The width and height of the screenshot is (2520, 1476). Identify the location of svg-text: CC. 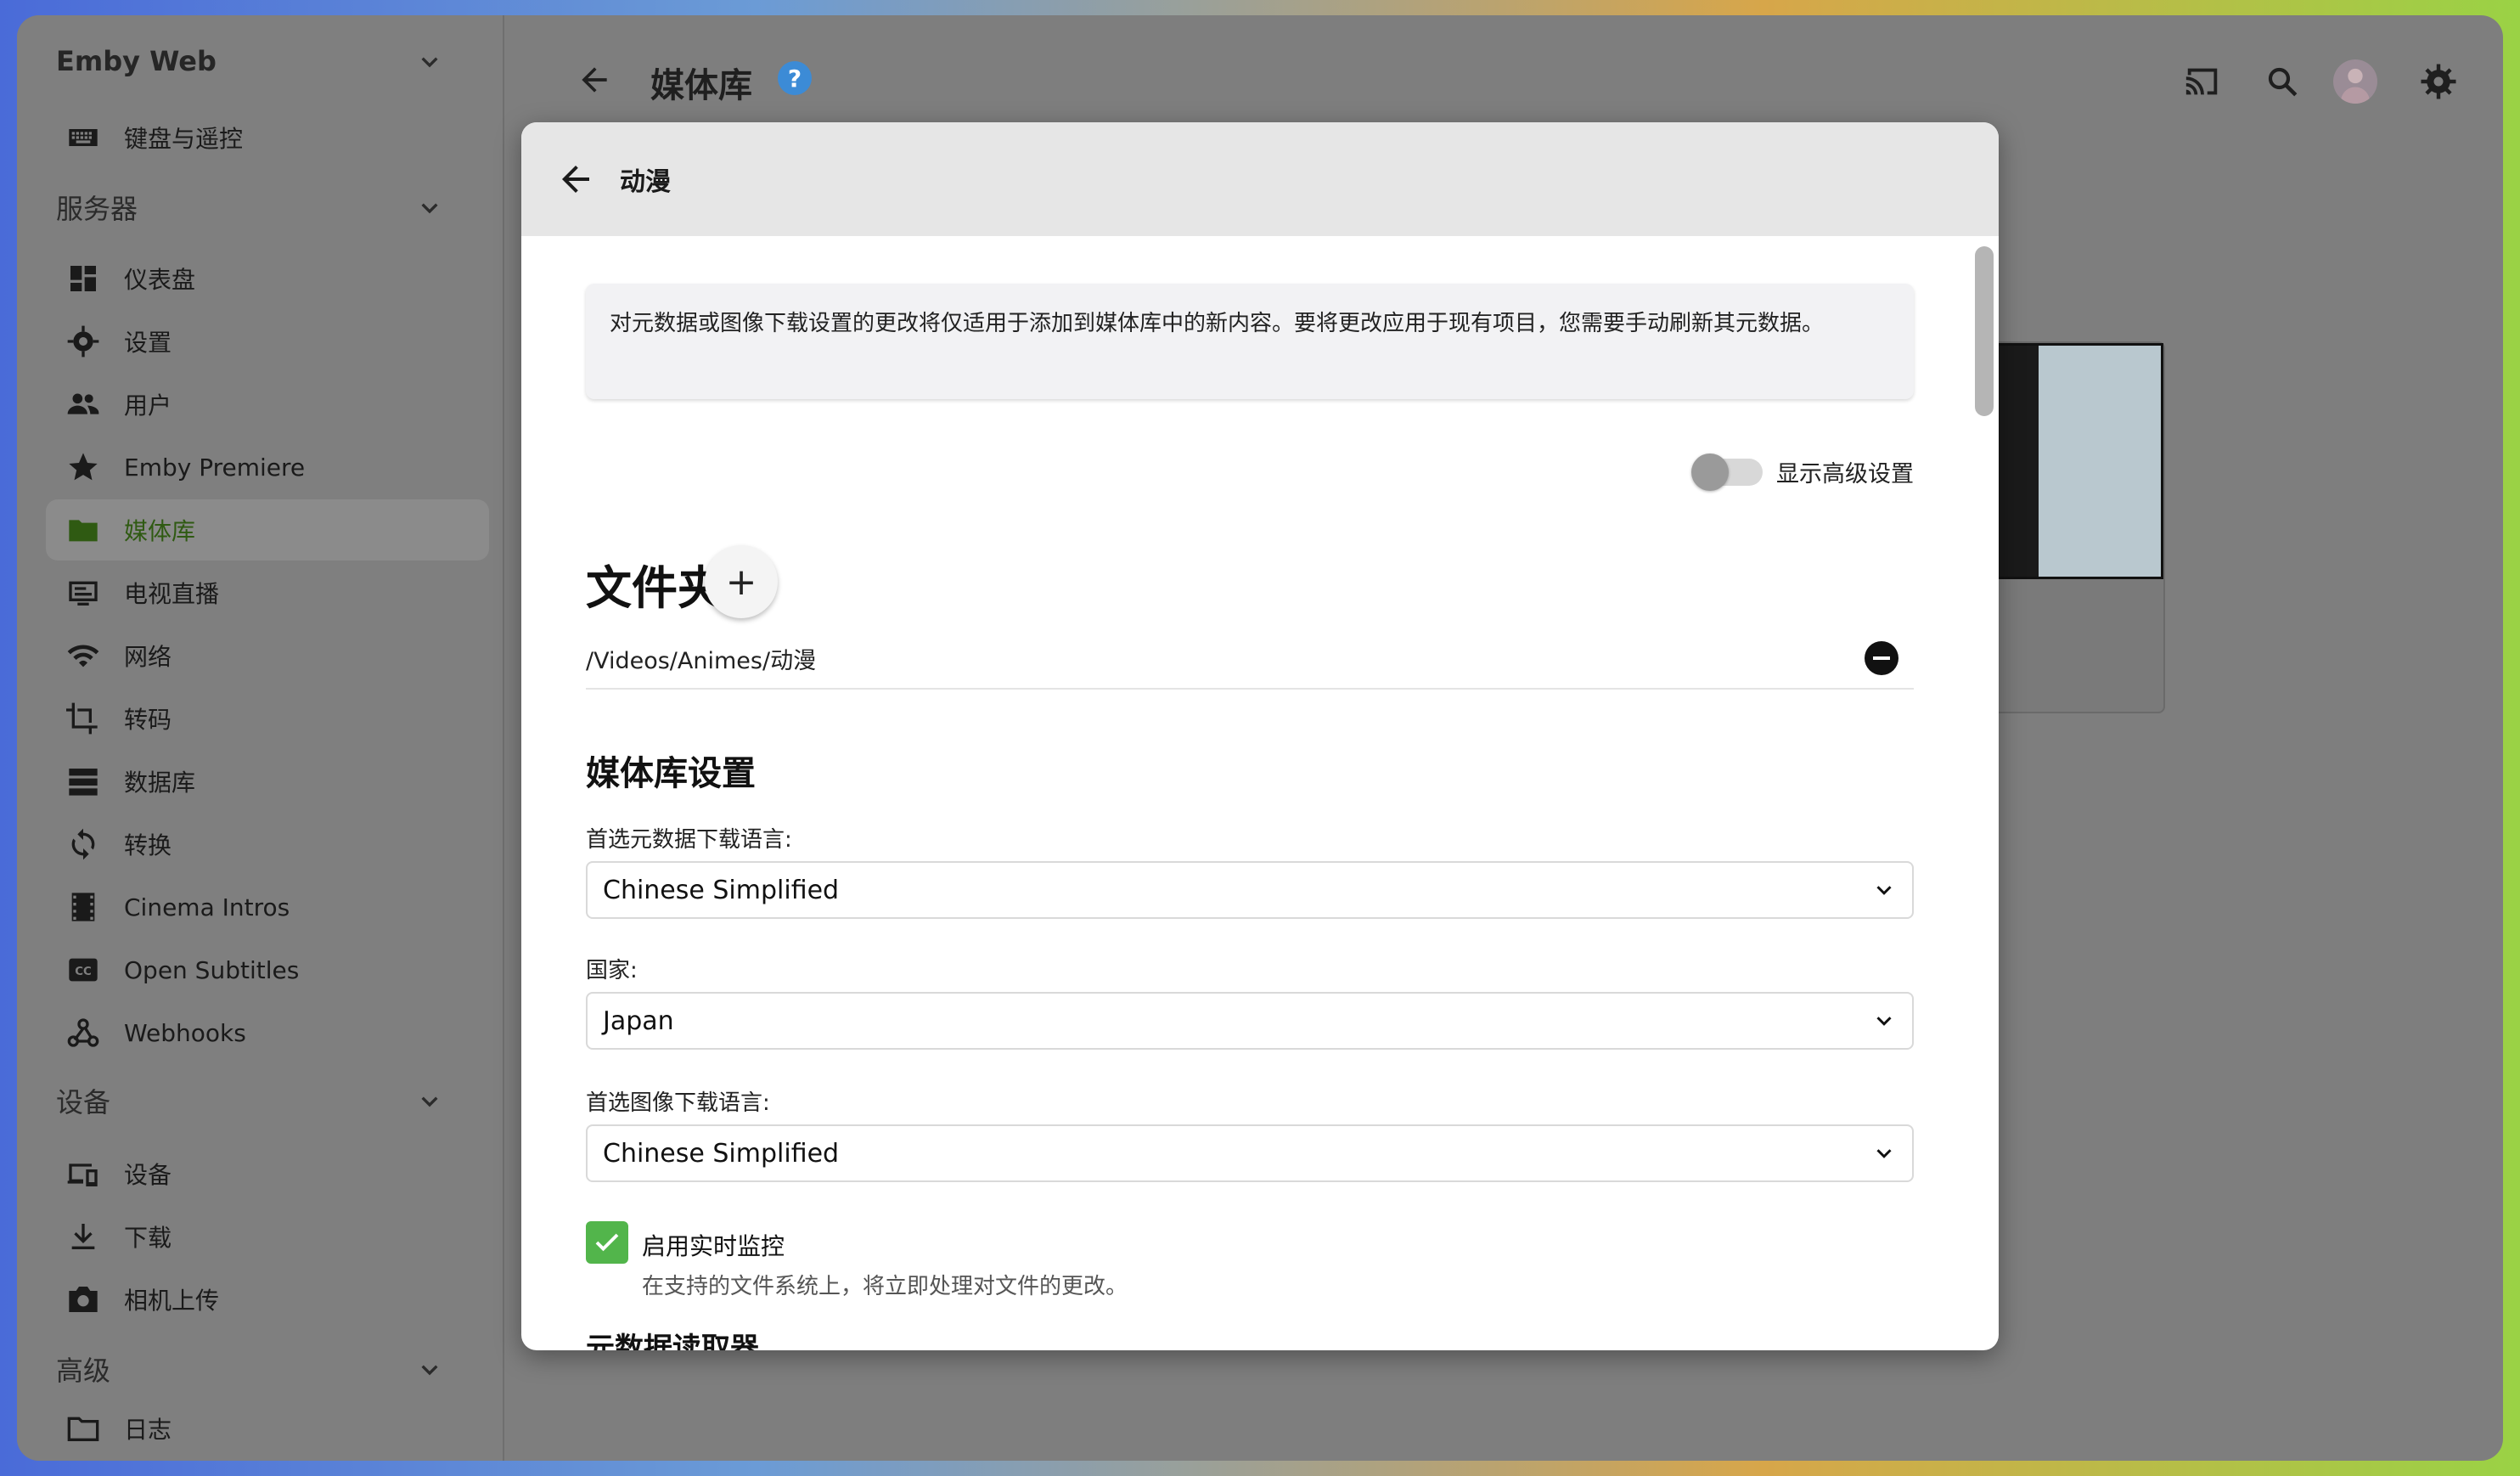
(83, 972).